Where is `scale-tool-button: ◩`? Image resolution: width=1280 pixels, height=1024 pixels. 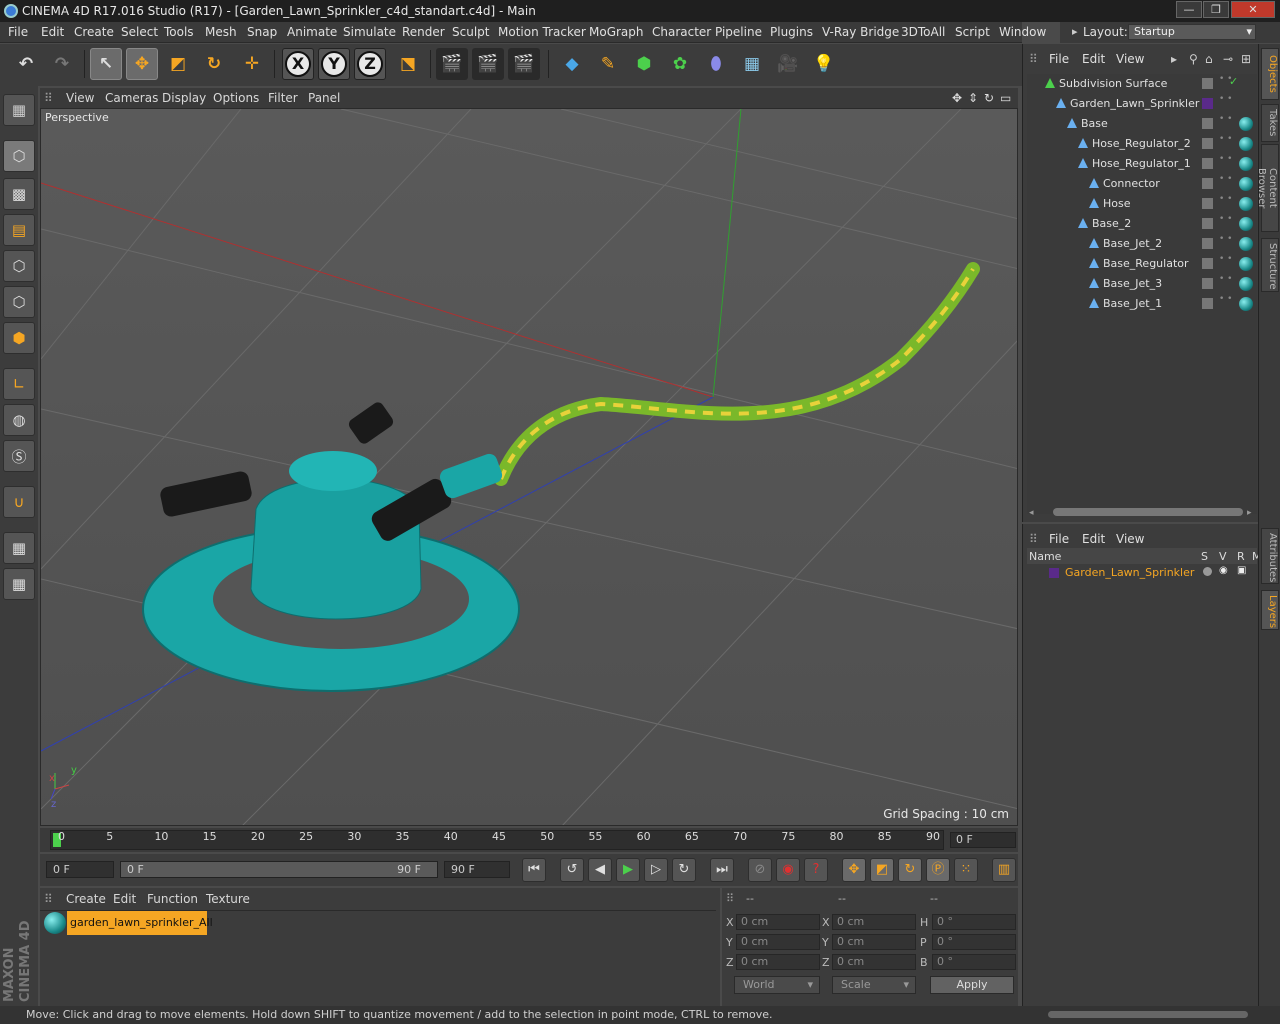 scale-tool-button: ◩ is located at coordinates (178, 64).